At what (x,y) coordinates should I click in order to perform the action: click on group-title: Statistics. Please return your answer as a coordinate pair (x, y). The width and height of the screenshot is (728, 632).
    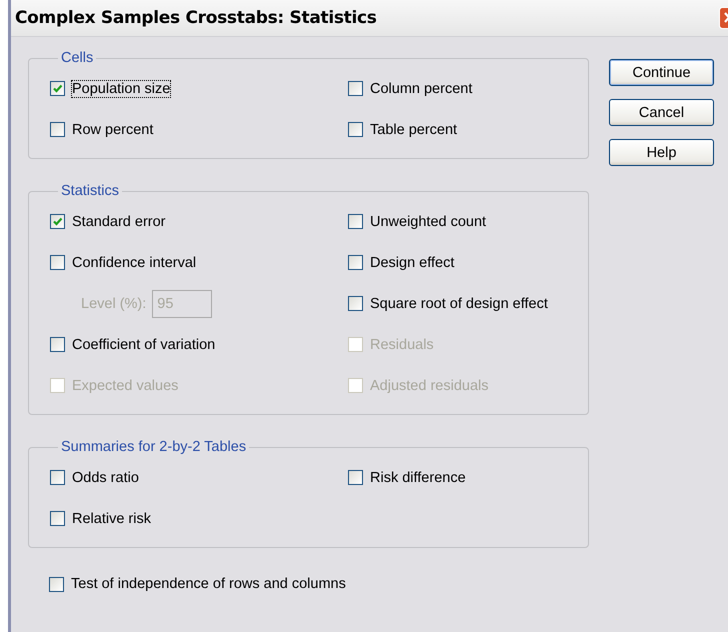
    Looking at the image, I should click on (90, 191).